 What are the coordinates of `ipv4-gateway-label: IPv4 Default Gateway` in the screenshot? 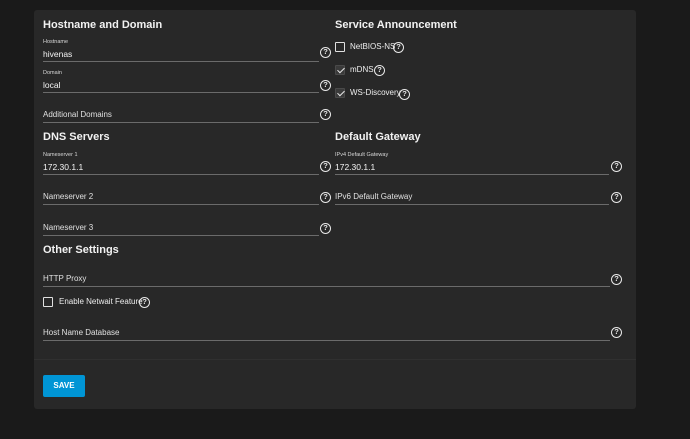 It's located at (362, 155).